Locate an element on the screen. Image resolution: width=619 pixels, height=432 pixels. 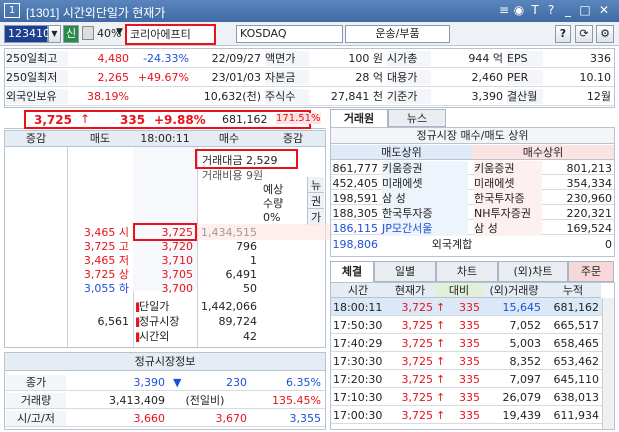
trades-header-2: 대비 is located at coordinates (459, 290).